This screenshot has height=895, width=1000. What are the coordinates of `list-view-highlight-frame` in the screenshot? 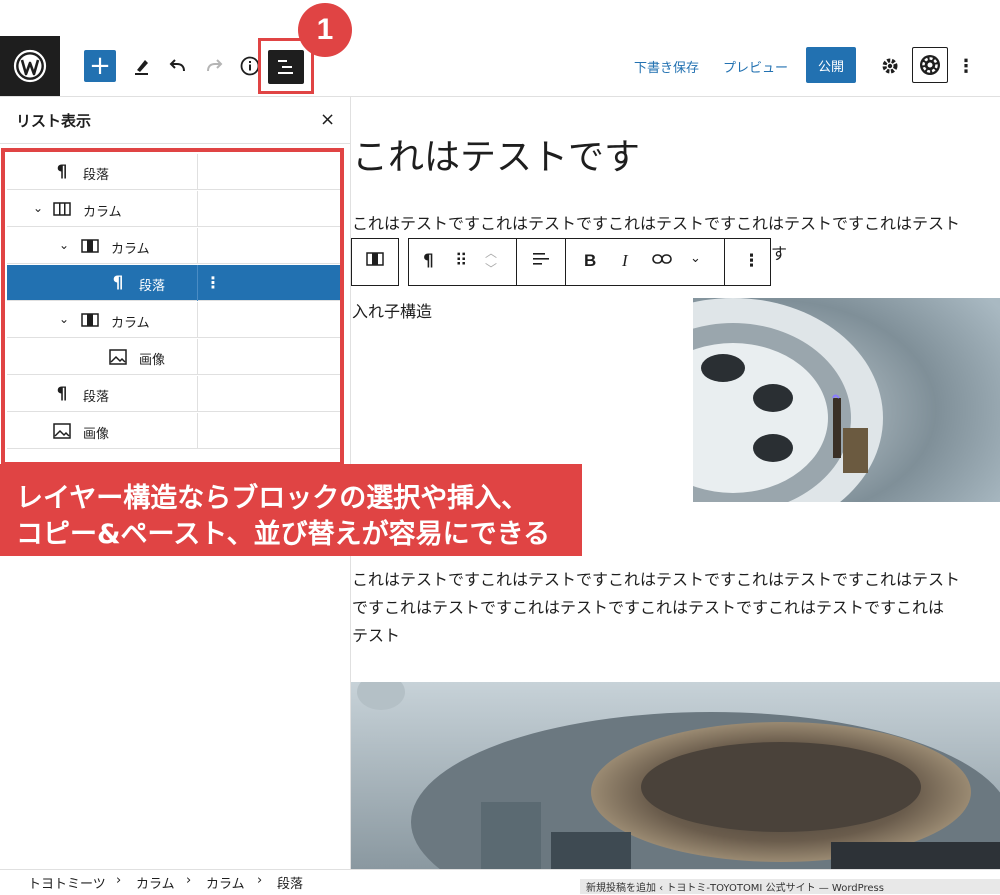 It's located at (172, 307).